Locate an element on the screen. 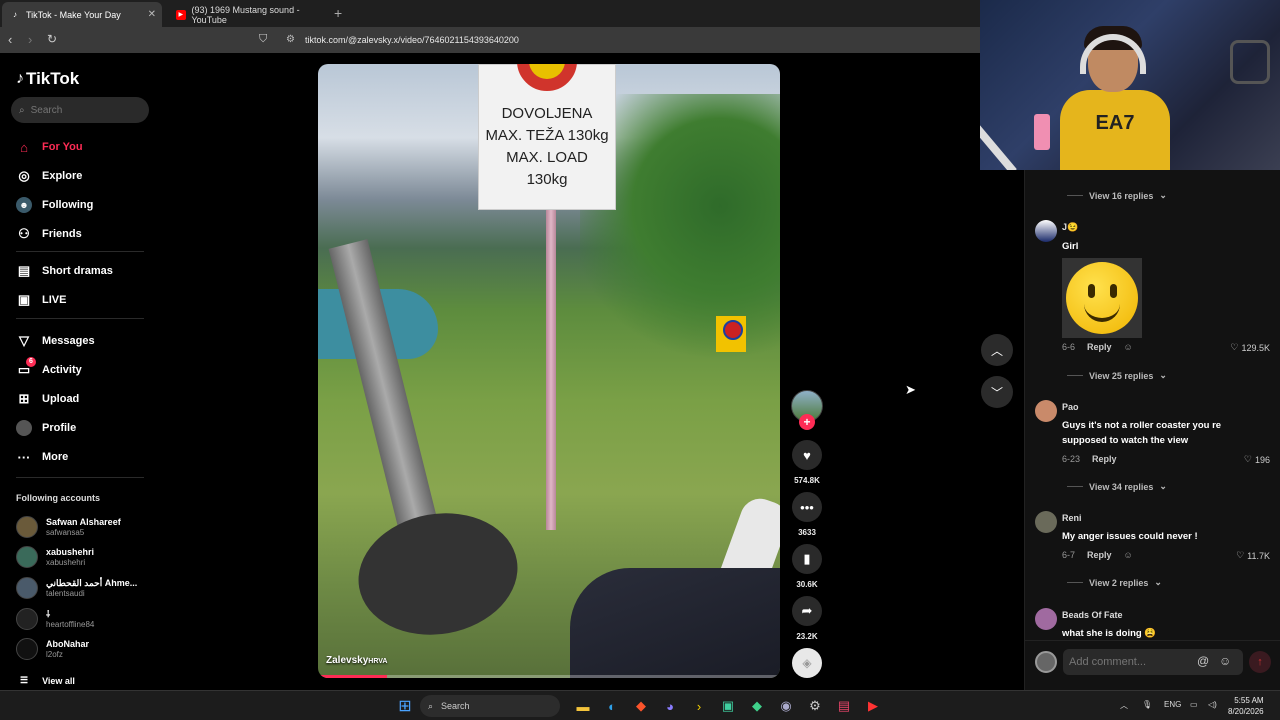  nav-short-dramas: ▤ Short dramas is located at coordinates (64, 271).